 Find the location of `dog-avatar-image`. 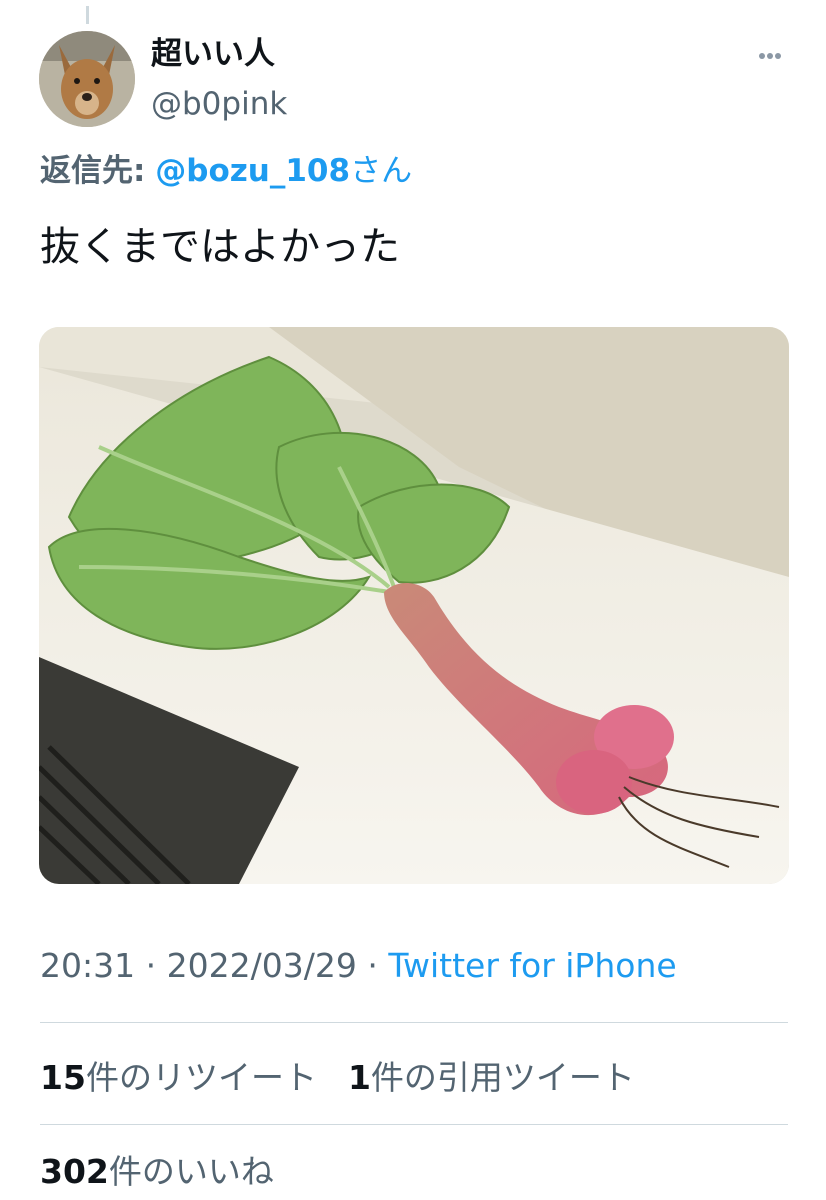

dog-avatar-image is located at coordinates (87, 79).